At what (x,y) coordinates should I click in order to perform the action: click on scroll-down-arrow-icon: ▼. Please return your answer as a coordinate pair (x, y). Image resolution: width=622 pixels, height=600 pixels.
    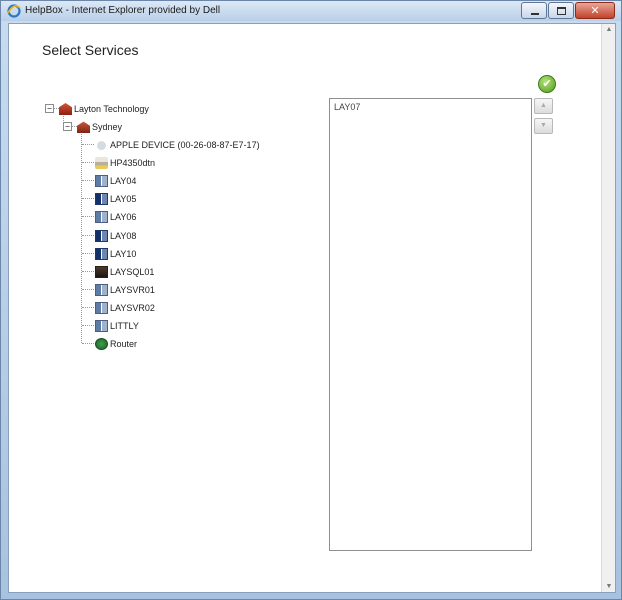
    Looking at the image, I should click on (609, 586).